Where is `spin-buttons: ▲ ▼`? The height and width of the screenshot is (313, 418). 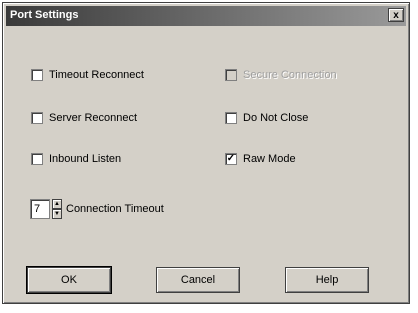
spin-buttons: ▲ ▼ is located at coordinates (57, 209).